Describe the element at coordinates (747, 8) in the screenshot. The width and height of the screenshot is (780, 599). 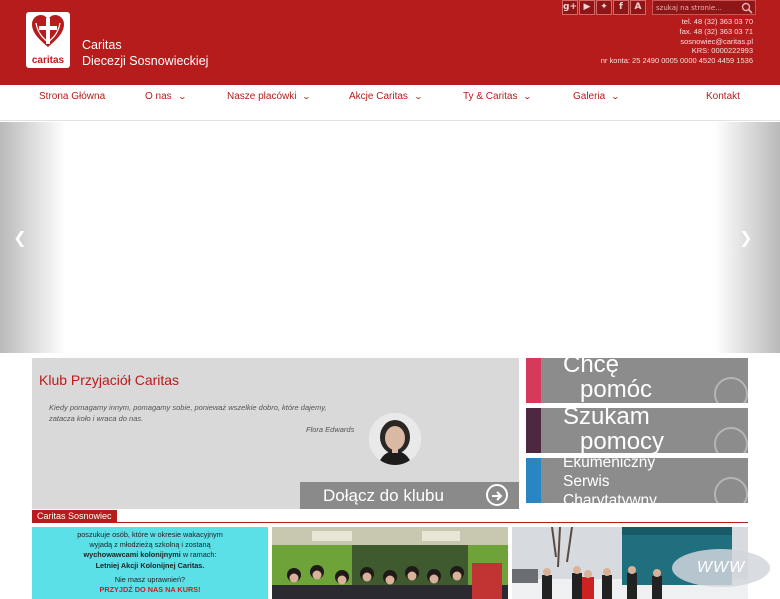
I see `search-icon` at that location.